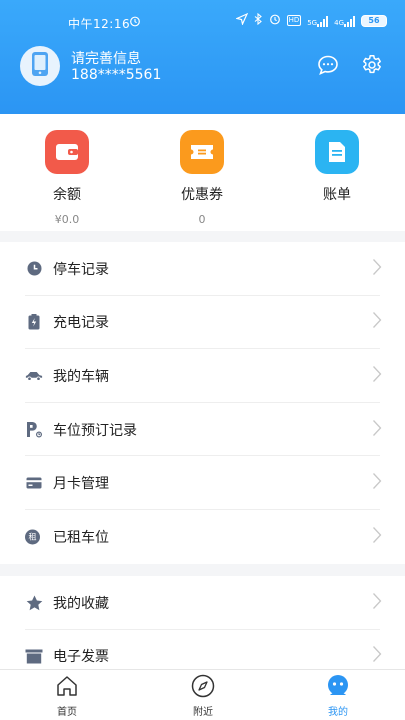 This screenshot has height=720, width=405. Describe the element at coordinates (32, 537) in the screenshot. I see `rent-icon: 租` at that location.